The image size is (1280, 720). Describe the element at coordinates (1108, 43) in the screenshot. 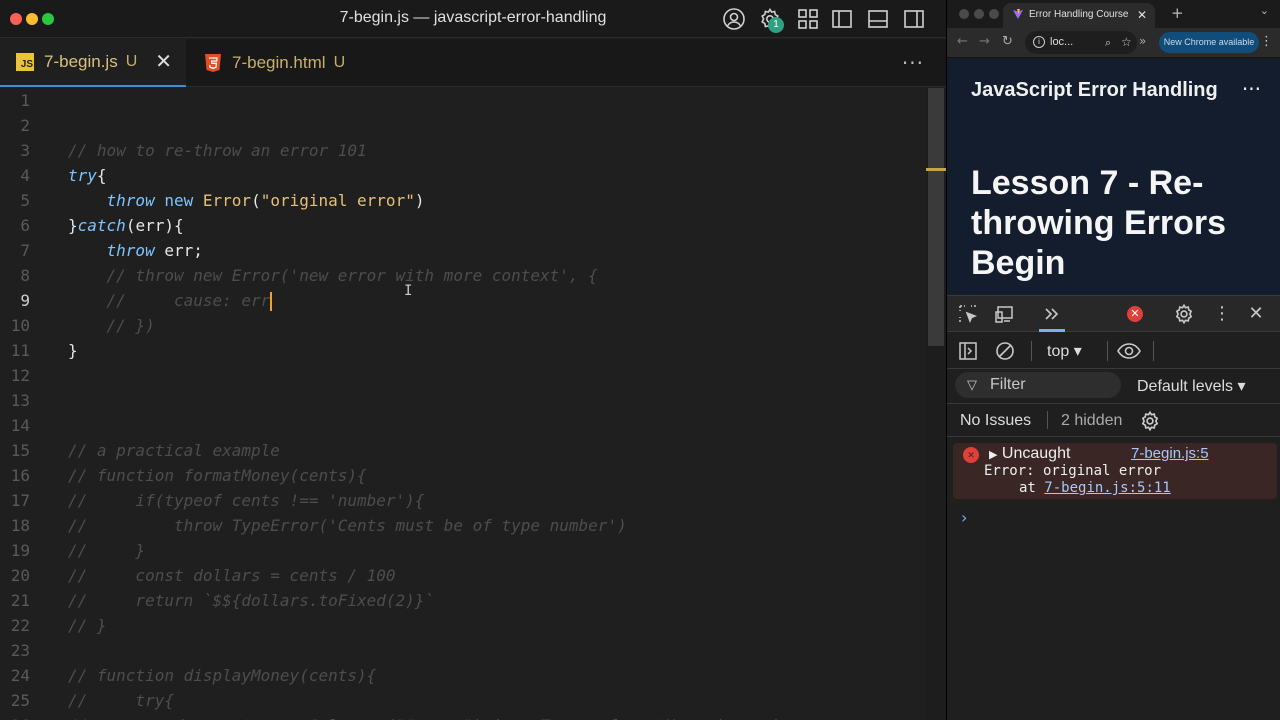

I see `zoom-icon: ⌕` at that location.